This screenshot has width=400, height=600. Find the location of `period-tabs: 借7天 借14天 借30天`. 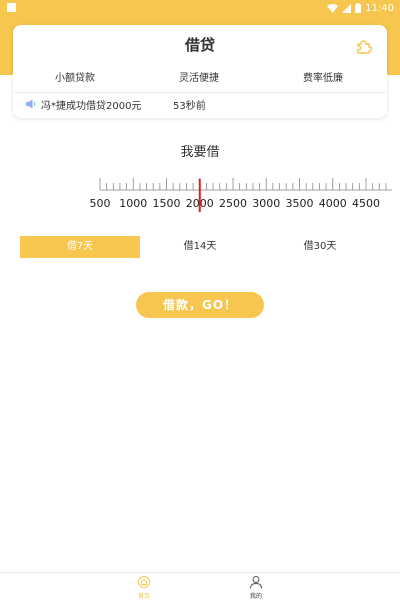

period-tabs: 借7天 借14天 借30天 is located at coordinates (200, 247).